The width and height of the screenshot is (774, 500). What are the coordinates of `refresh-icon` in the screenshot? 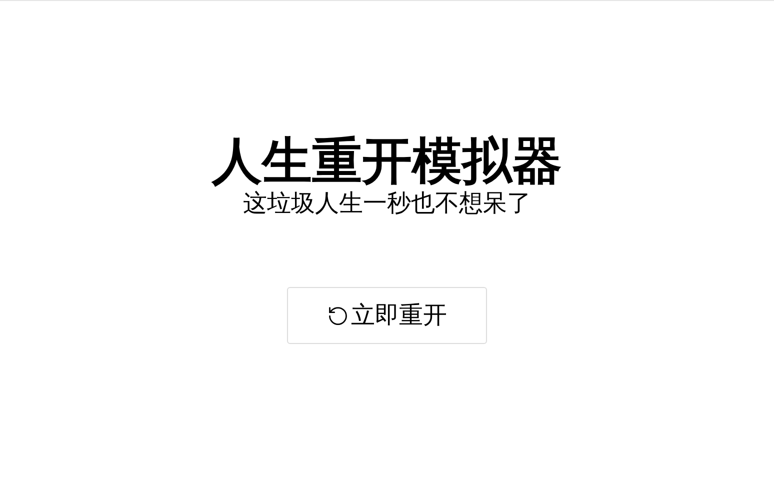 It's located at (338, 315).